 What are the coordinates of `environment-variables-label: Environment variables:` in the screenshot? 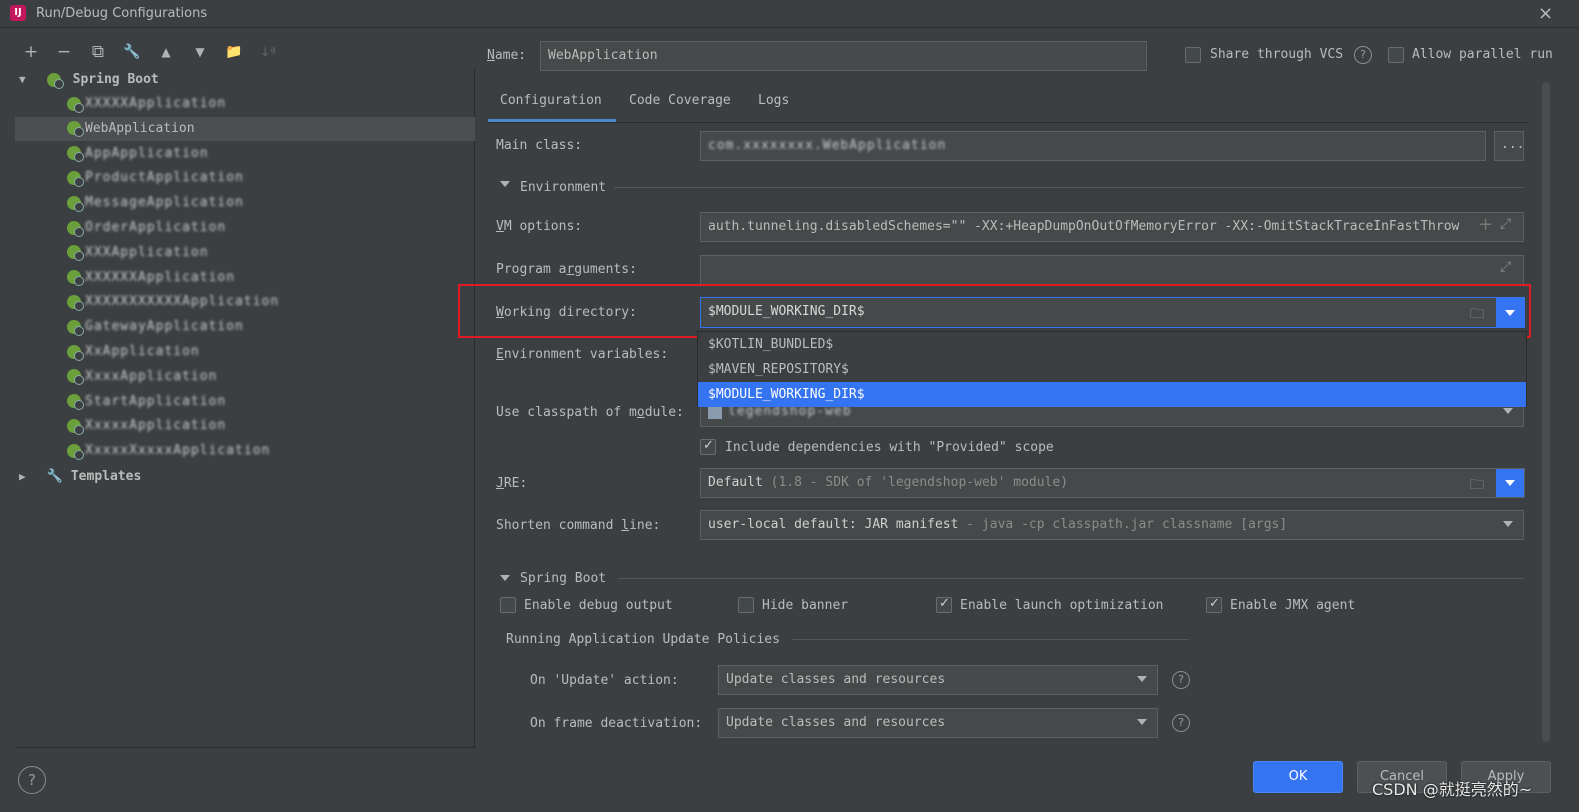 It's located at (582, 354).